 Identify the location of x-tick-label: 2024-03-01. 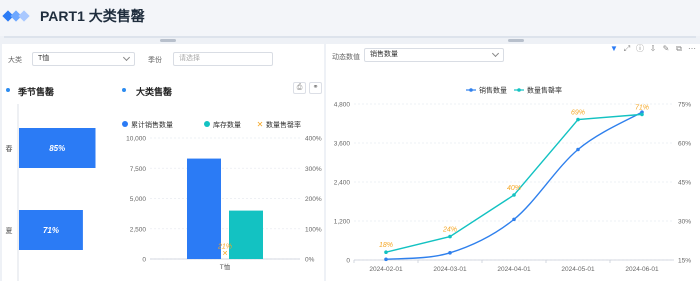
(450, 269).